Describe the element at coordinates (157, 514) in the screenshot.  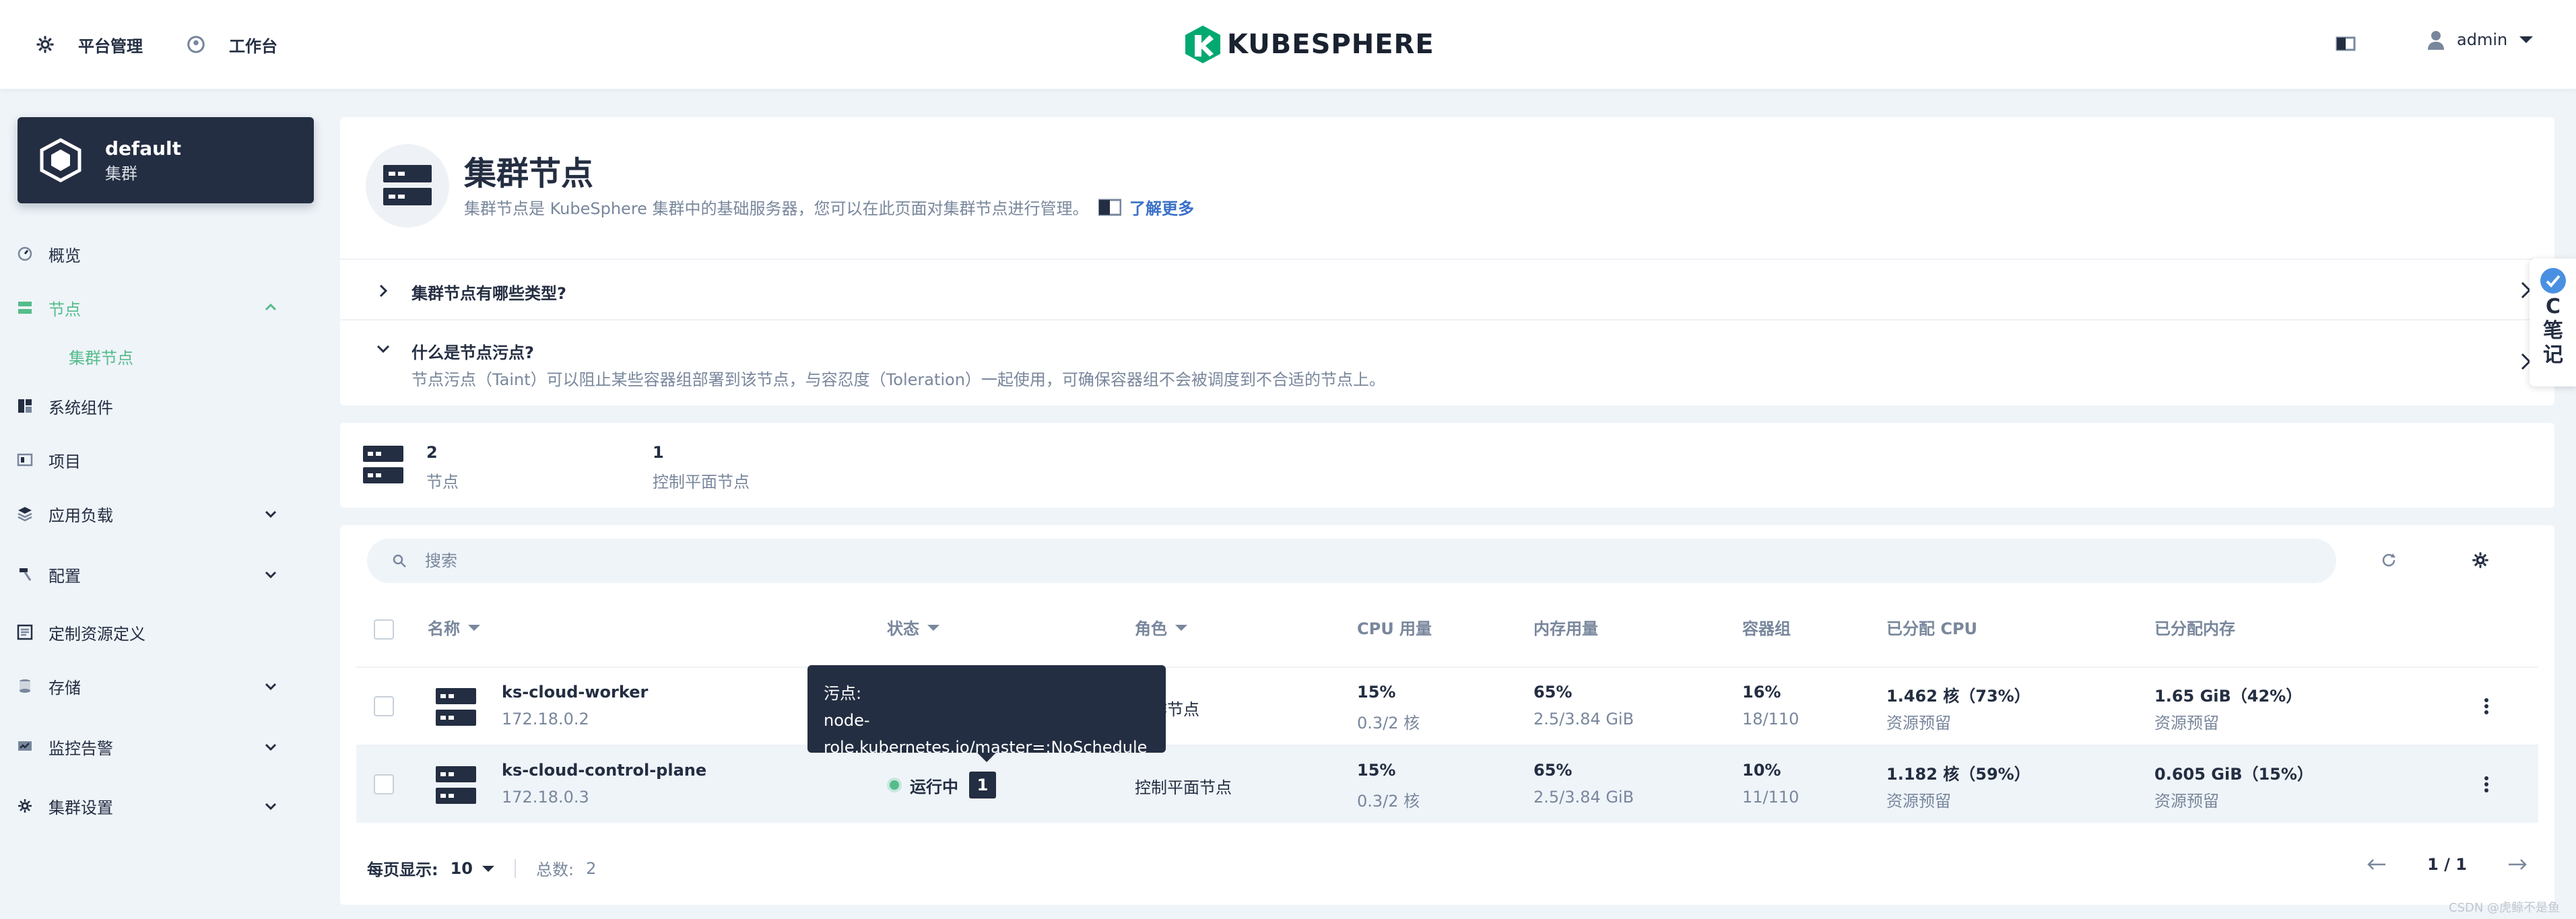
I see `sidebar-item-workloads: 应用负载` at that location.